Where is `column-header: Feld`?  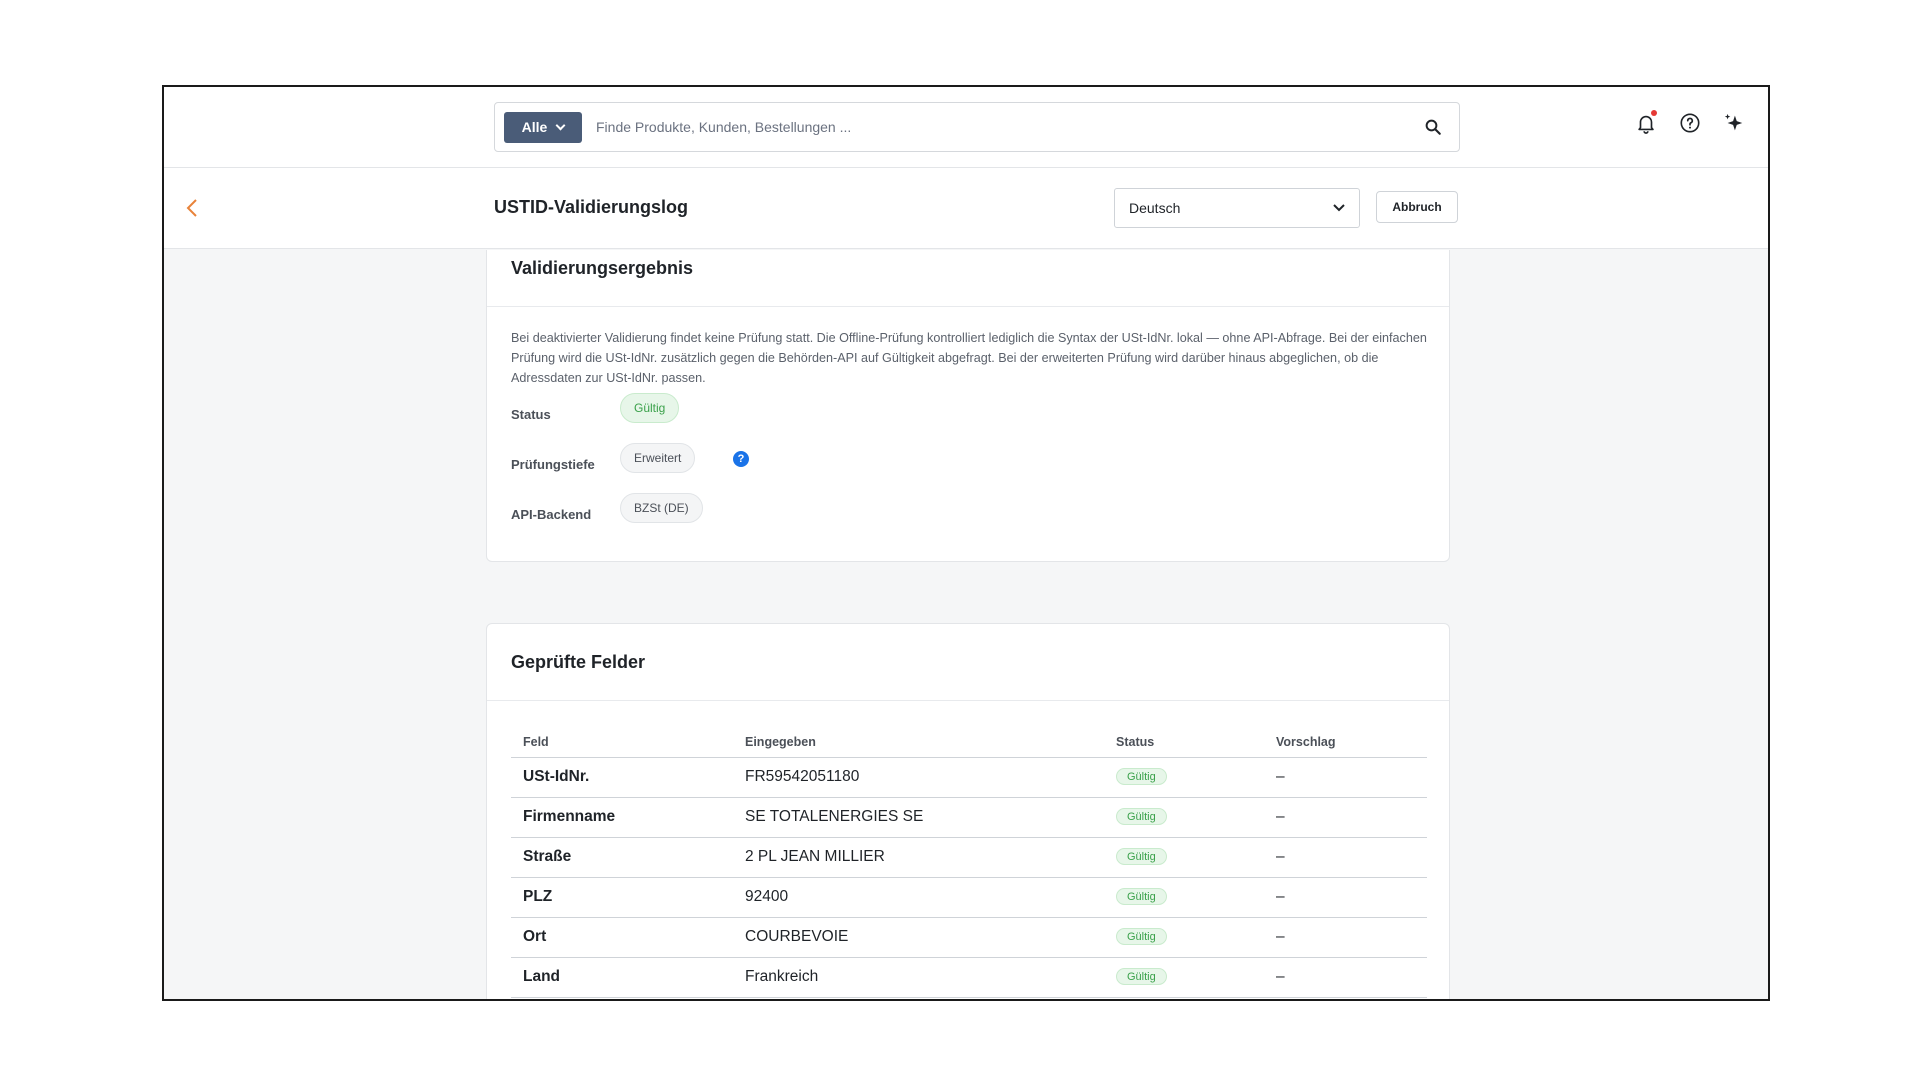
column-header: Feld is located at coordinates (622, 742).